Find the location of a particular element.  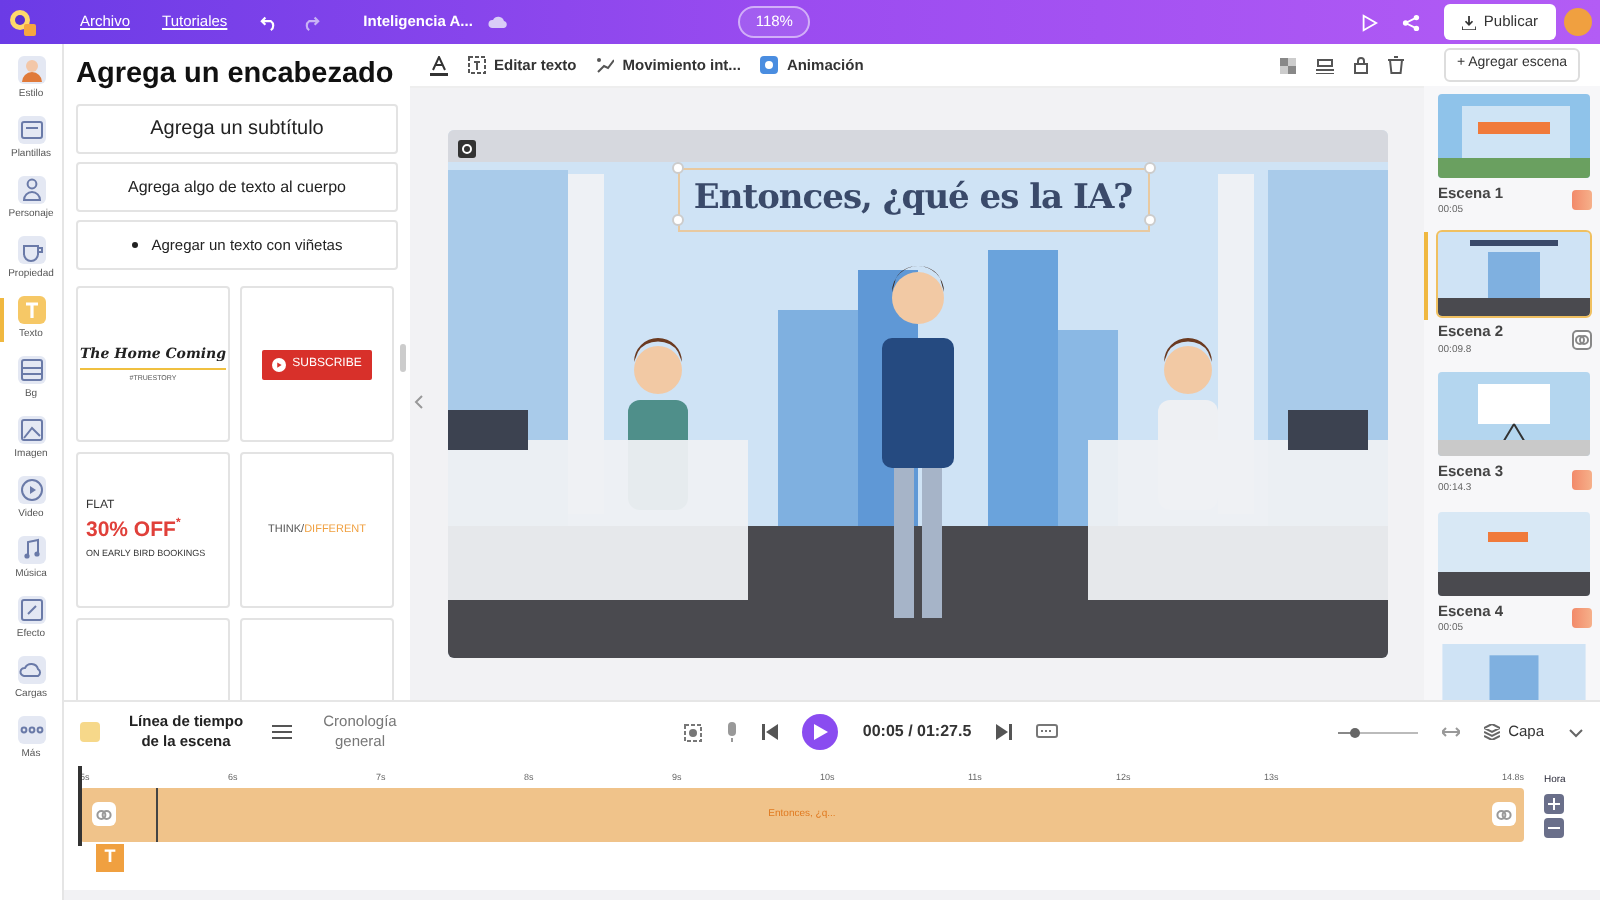

plus-icon is located at coordinates (1554, 803).